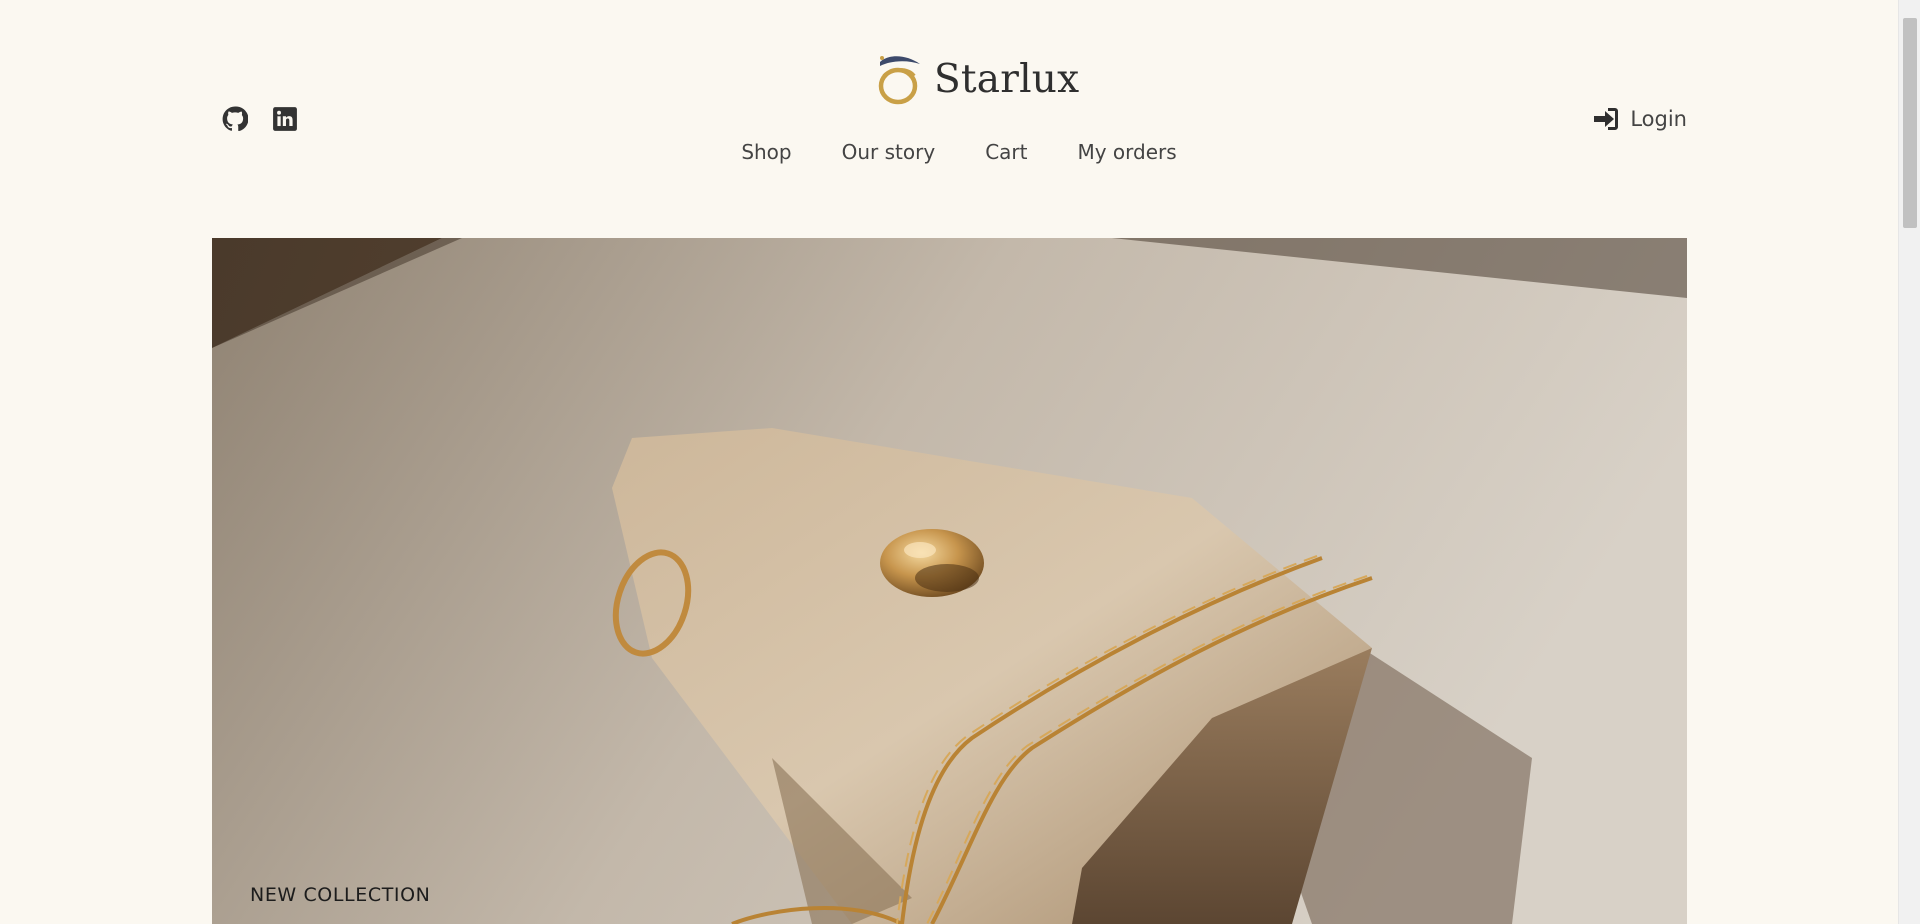 The image size is (1920, 924). What do you see at coordinates (1910, 123) in the screenshot?
I see `scrollbar-thumb` at bounding box center [1910, 123].